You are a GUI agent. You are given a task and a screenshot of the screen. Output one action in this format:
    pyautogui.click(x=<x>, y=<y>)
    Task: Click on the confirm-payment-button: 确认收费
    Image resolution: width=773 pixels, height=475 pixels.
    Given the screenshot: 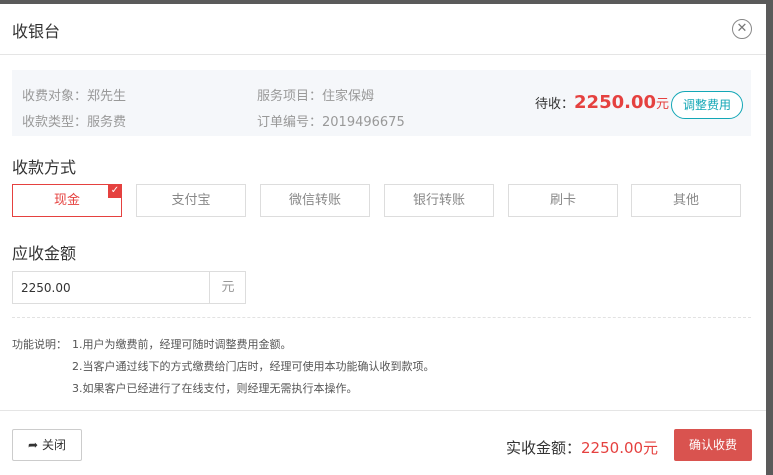 What is the action you would take?
    pyautogui.click(x=713, y=445)
    